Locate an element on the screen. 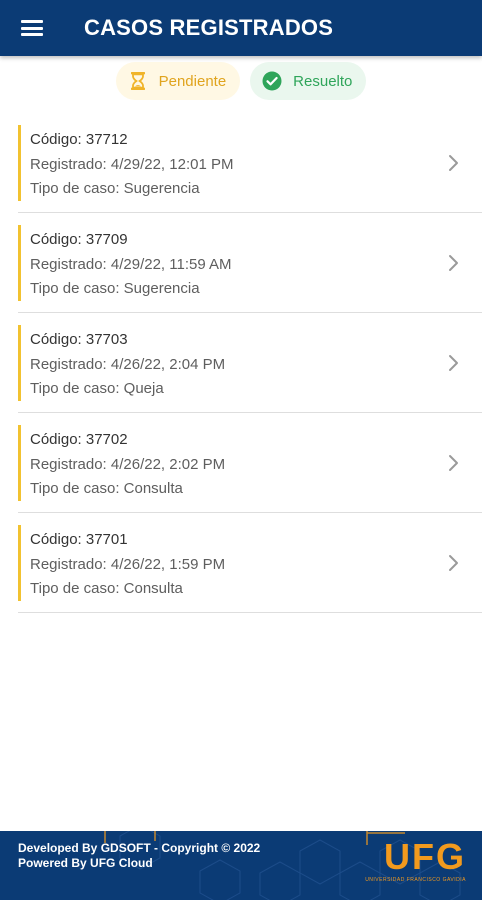  case-registered-date: Registrado: 4/26/22, 2:04 PM is located at coordinates (128, 364).